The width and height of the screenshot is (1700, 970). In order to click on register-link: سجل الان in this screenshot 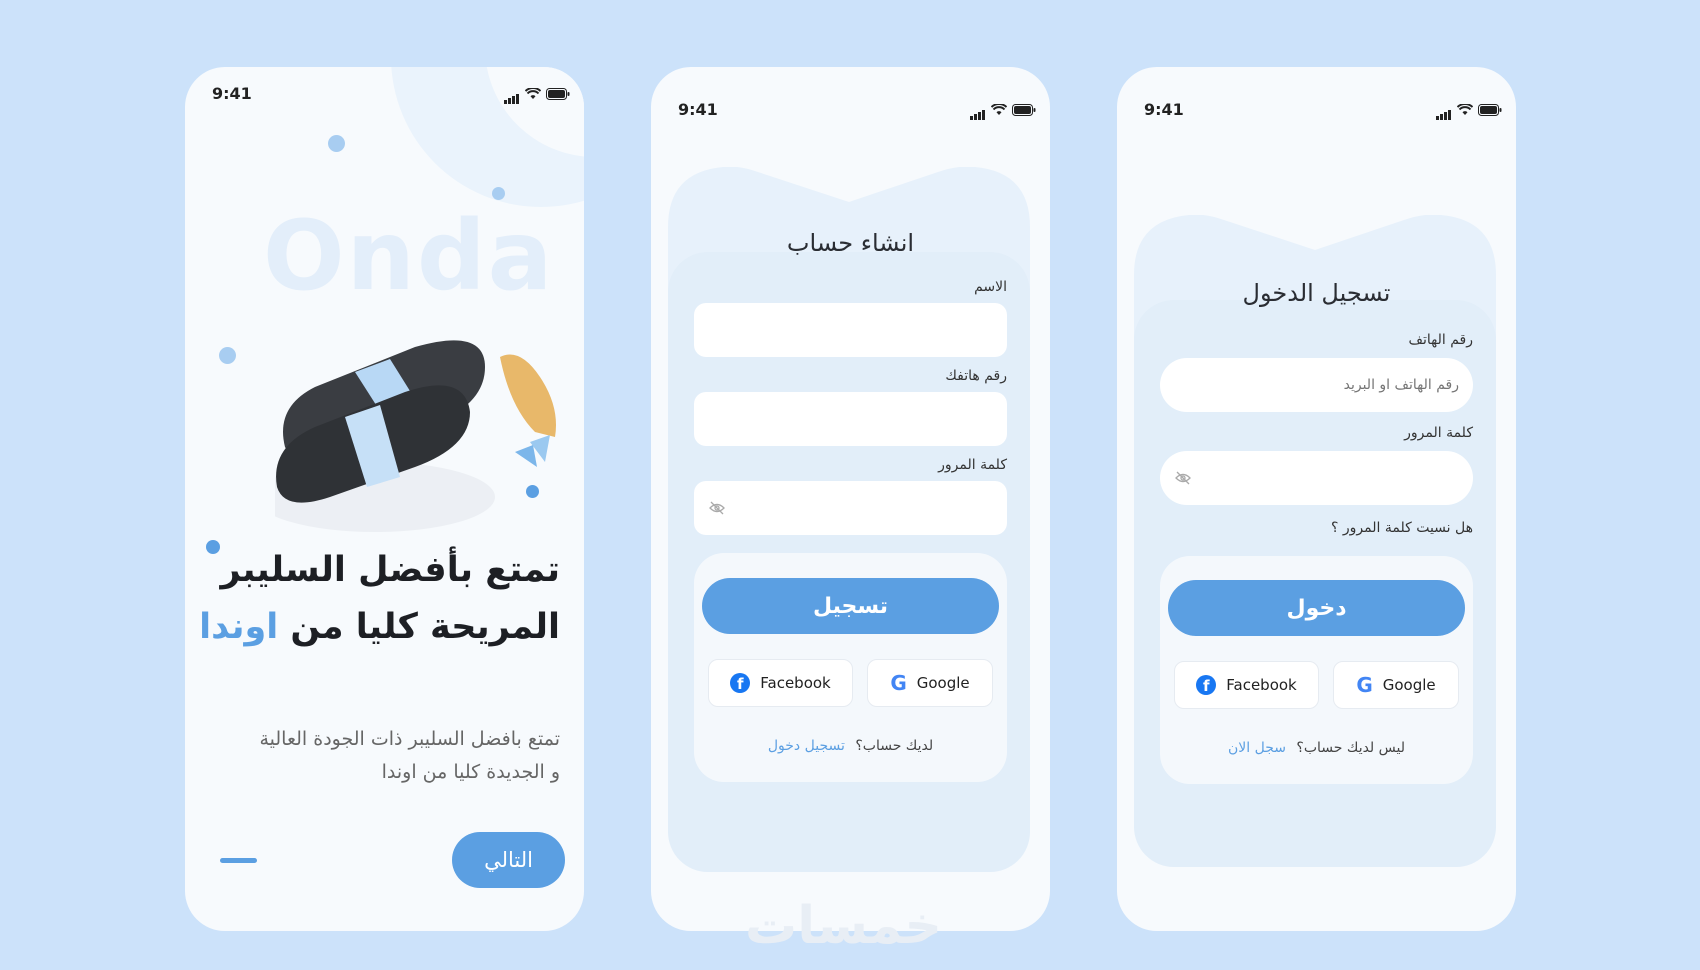, I will do `click(1257, 748)`.